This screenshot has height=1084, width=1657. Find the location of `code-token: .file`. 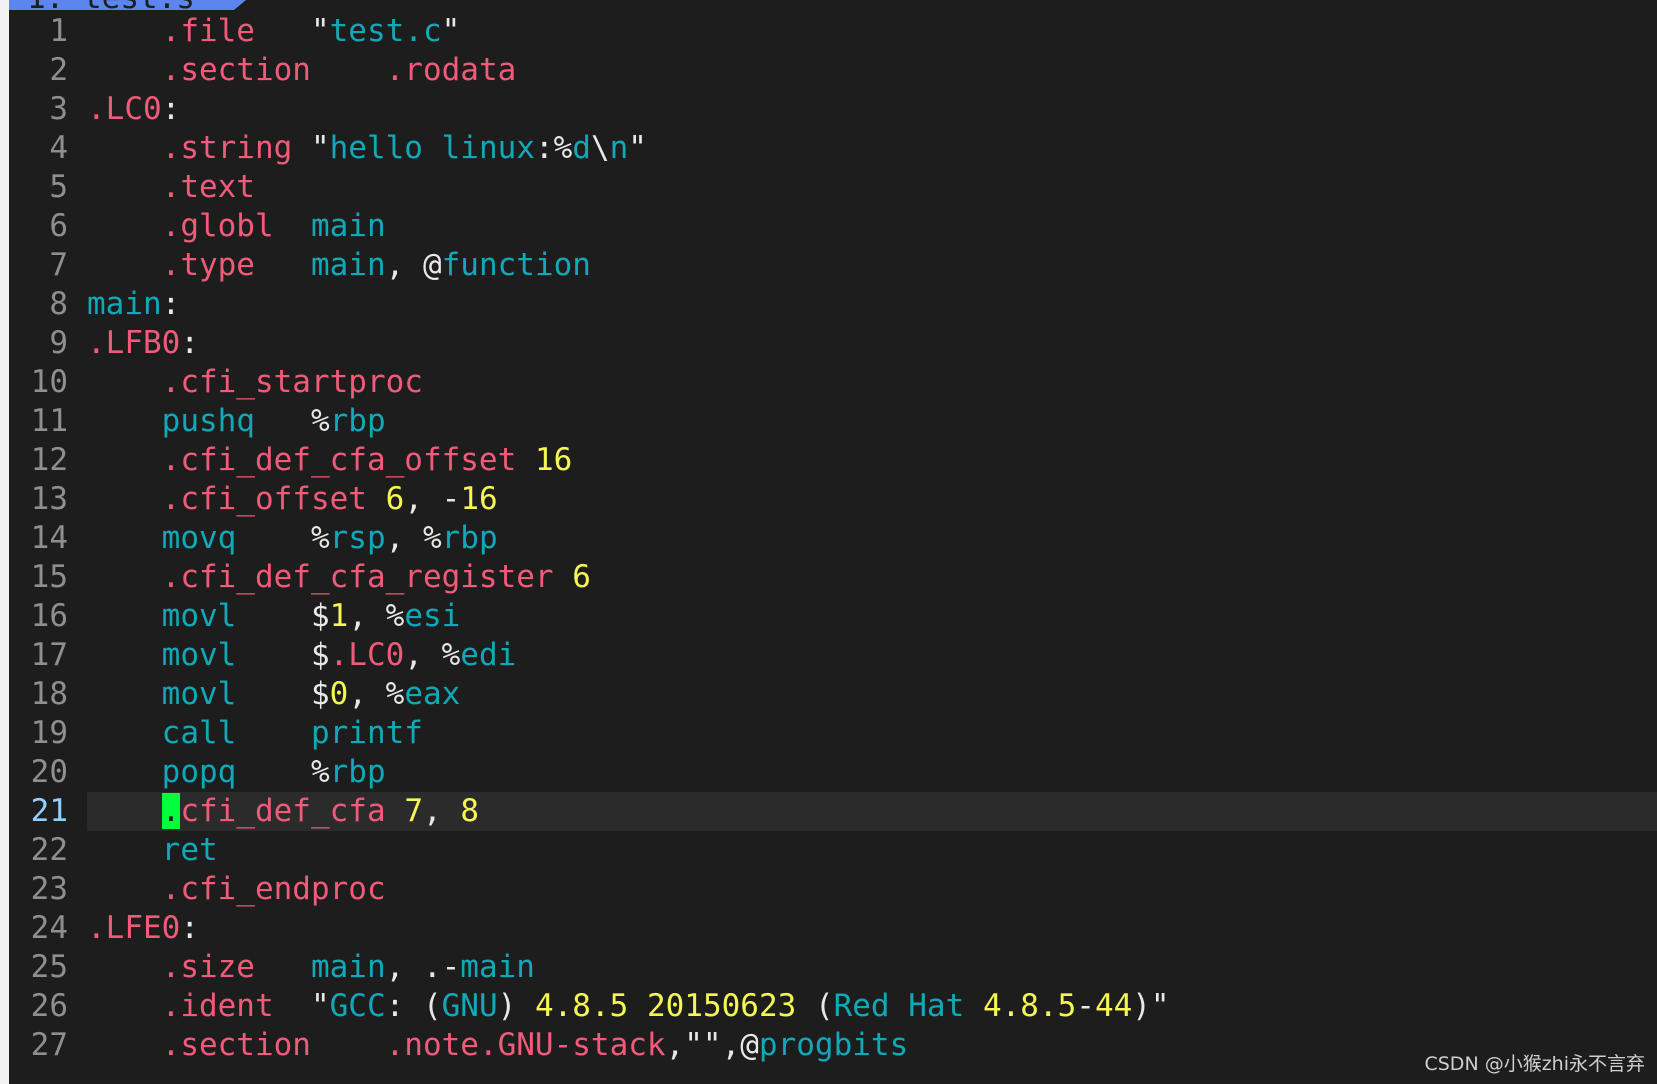

code-token: .file is located at coordinates (208, 31).